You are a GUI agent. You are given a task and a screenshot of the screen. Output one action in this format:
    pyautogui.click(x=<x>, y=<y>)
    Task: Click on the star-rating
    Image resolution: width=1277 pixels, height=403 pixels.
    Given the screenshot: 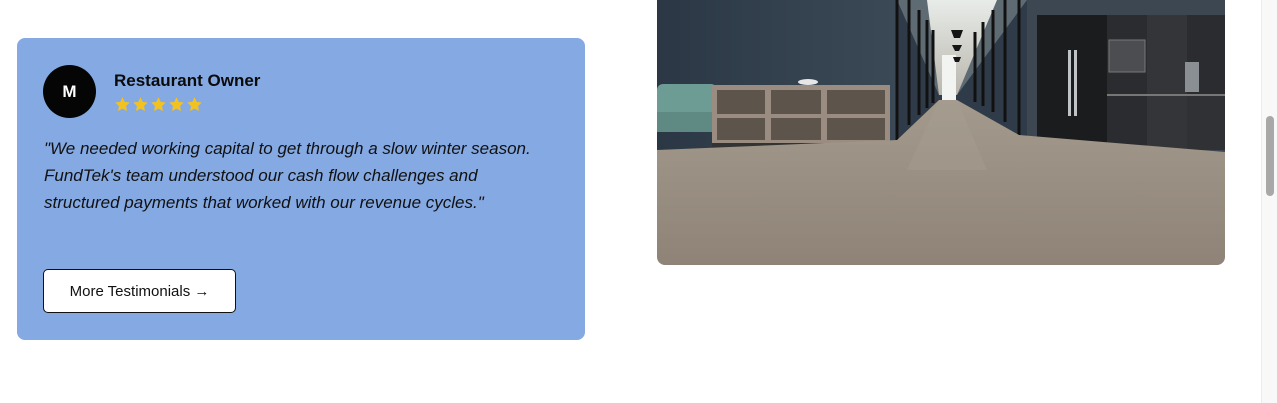 What is the action you would take?
    pyautogui.click(x=158, y=104)
    